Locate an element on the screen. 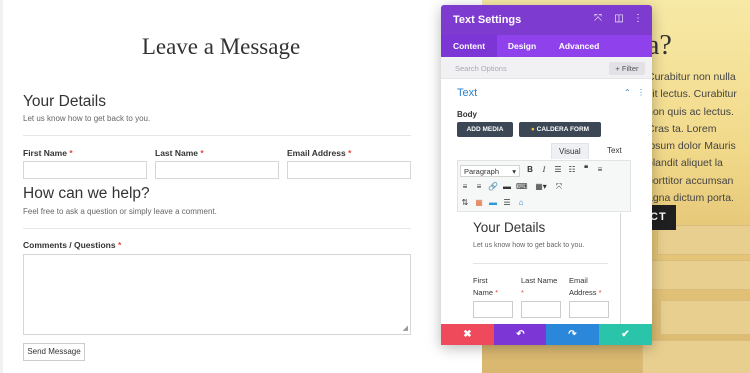 Image resolution: width=750 pixels, height=373 pixels. paste-icon: ⇅ is located at coordinates (465, 202).